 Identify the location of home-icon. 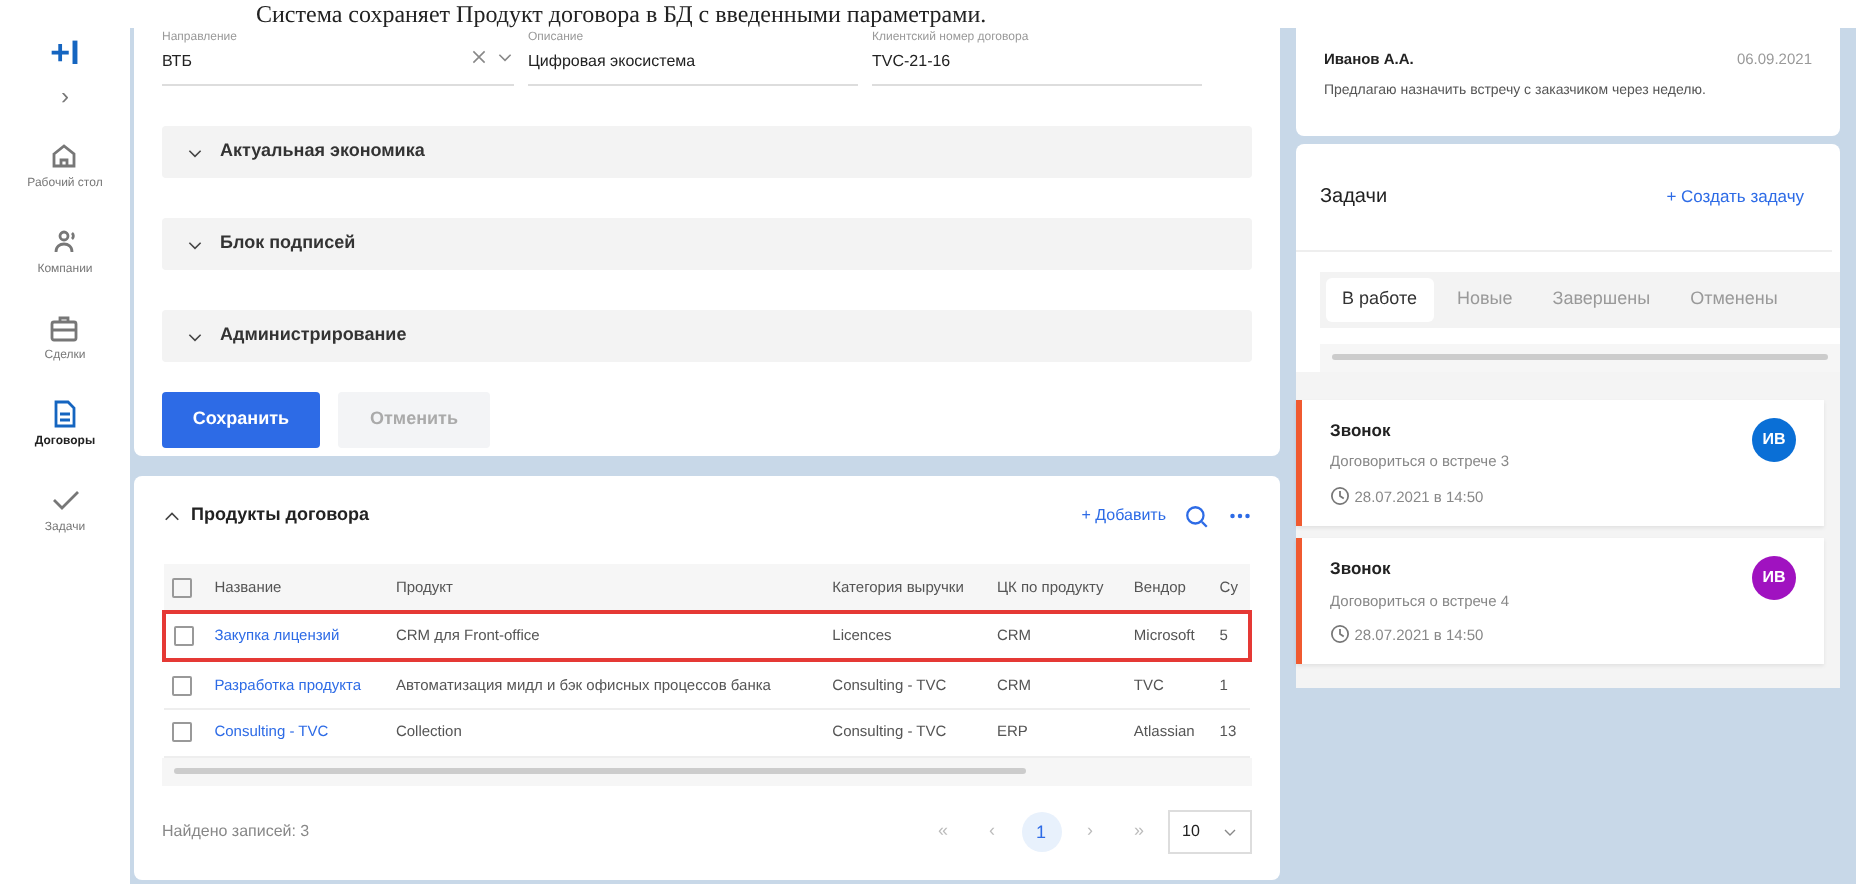
(64, 156).